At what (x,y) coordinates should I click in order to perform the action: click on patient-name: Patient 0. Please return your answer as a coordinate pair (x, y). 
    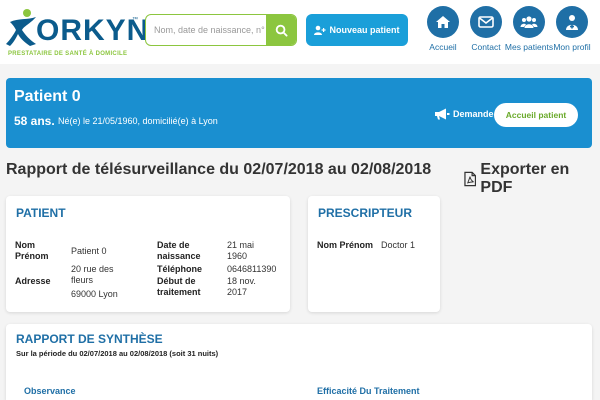
    Looking at the image, I should click on (47, 96).